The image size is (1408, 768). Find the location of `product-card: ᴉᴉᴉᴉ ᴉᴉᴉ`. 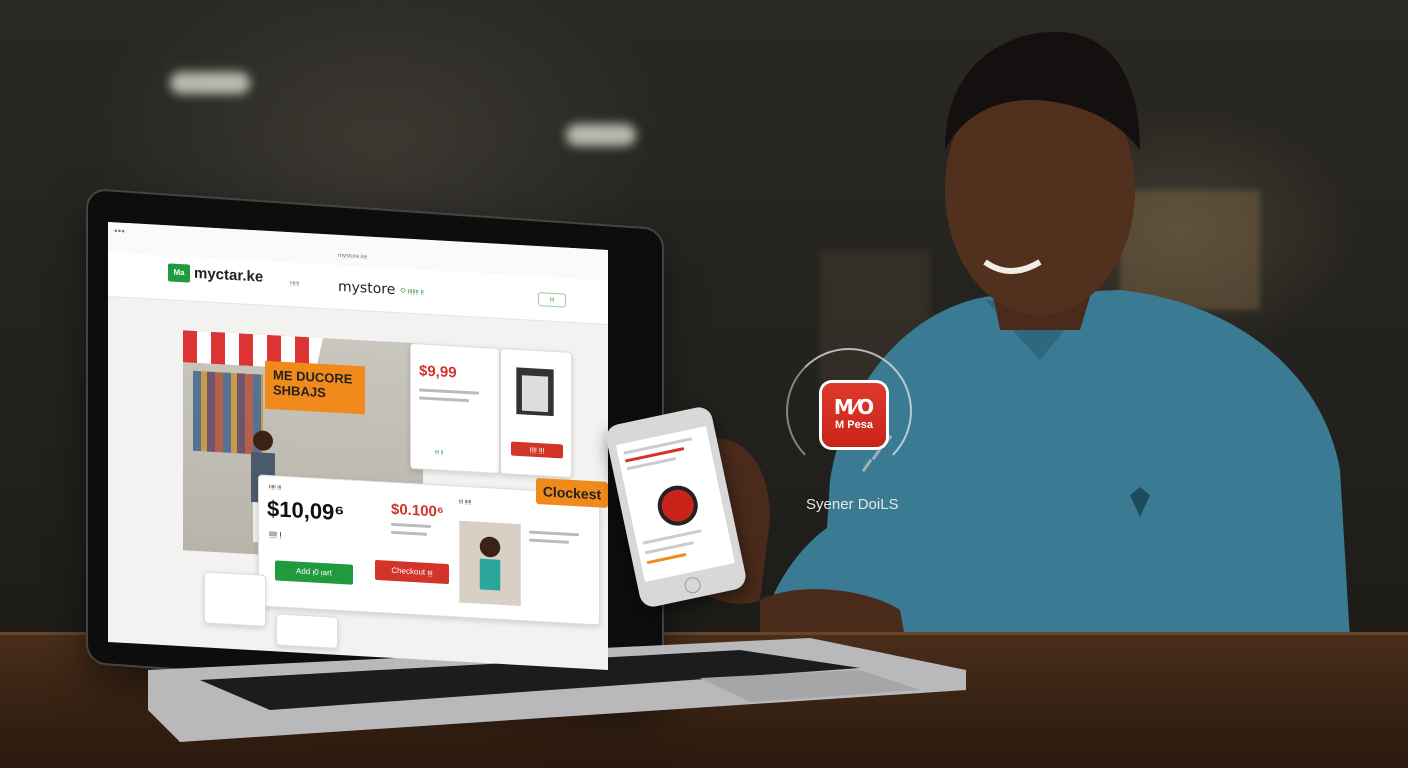

product-card: ᴉᴉᴉᴉ ᴉᴉᴉ is located at coordinates (536, 412).